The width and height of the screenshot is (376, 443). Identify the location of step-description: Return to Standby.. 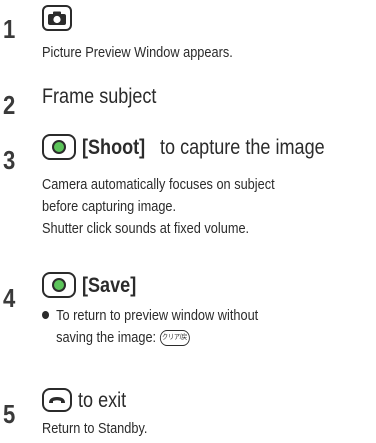
(94, 429).